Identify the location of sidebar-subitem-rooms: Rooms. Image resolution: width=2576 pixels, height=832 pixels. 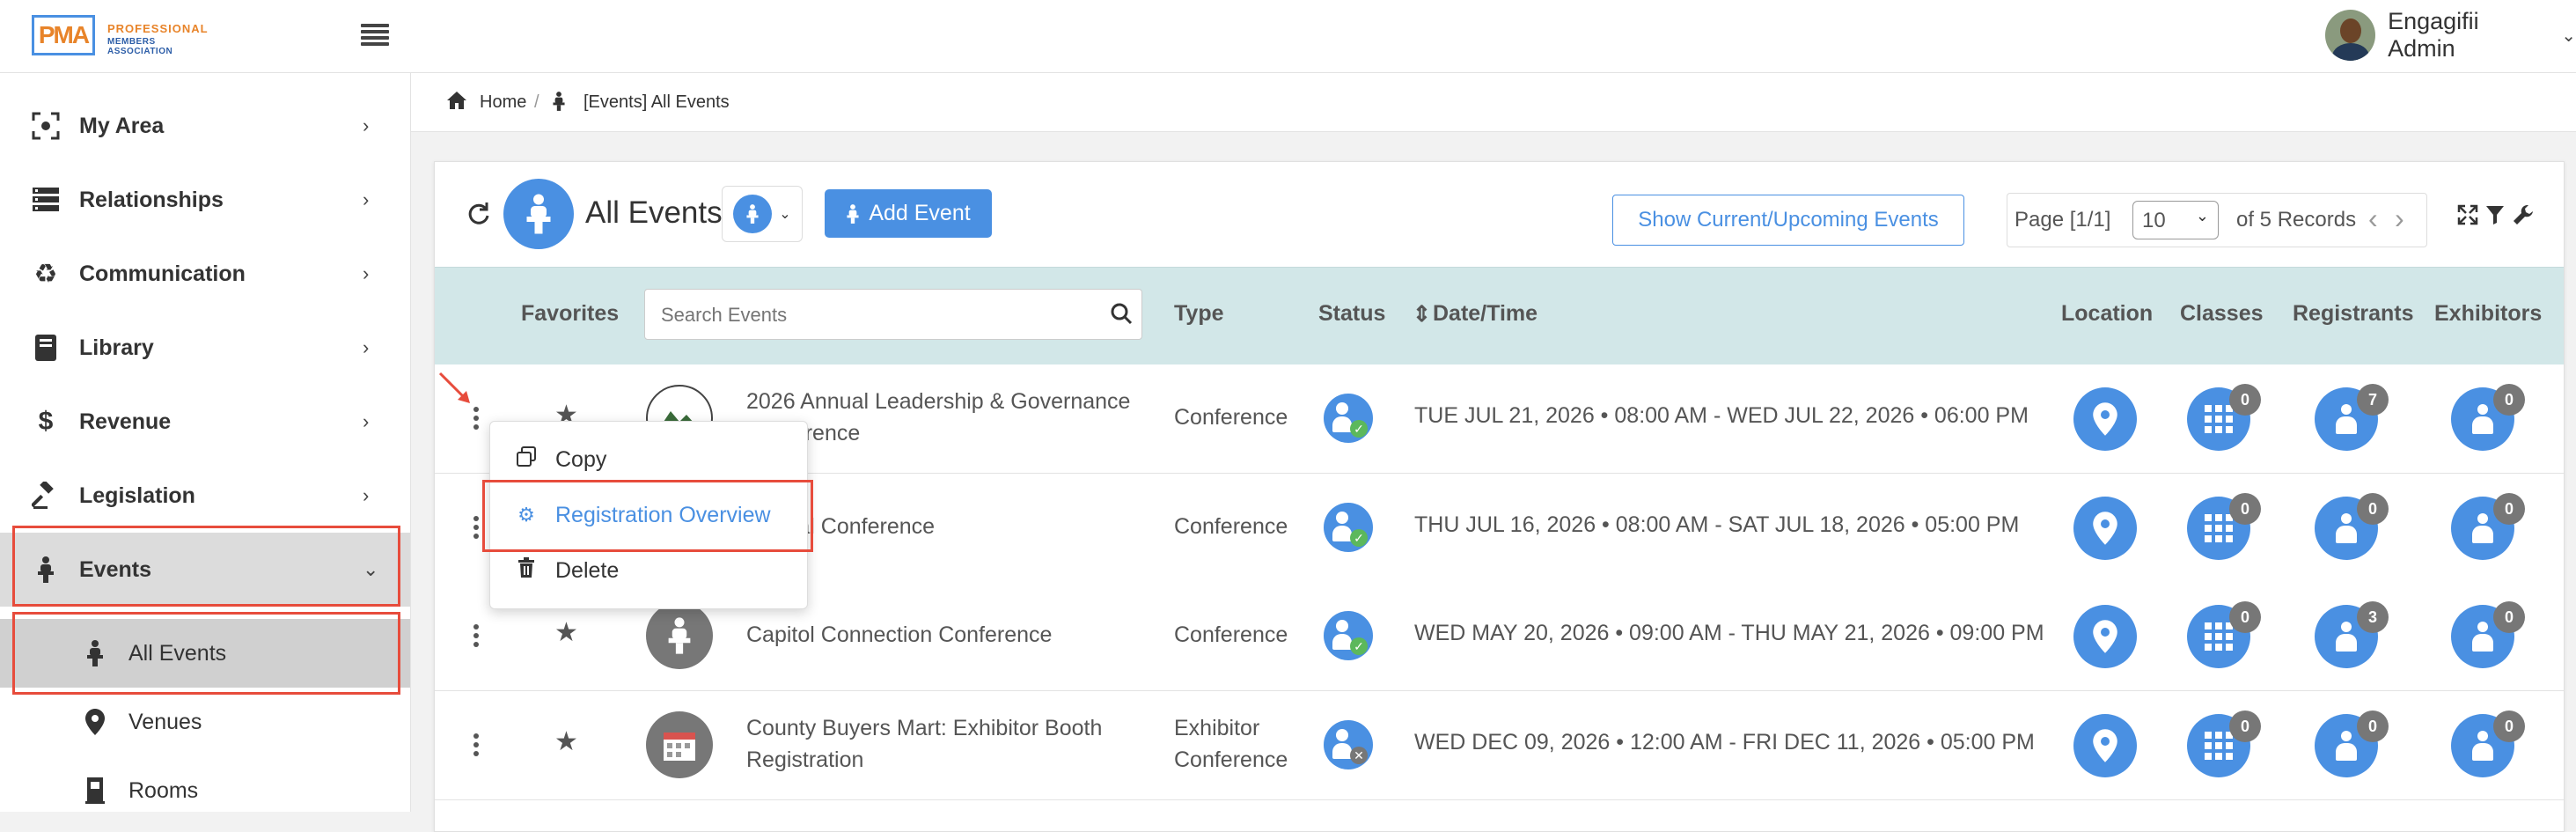
(205, 791).